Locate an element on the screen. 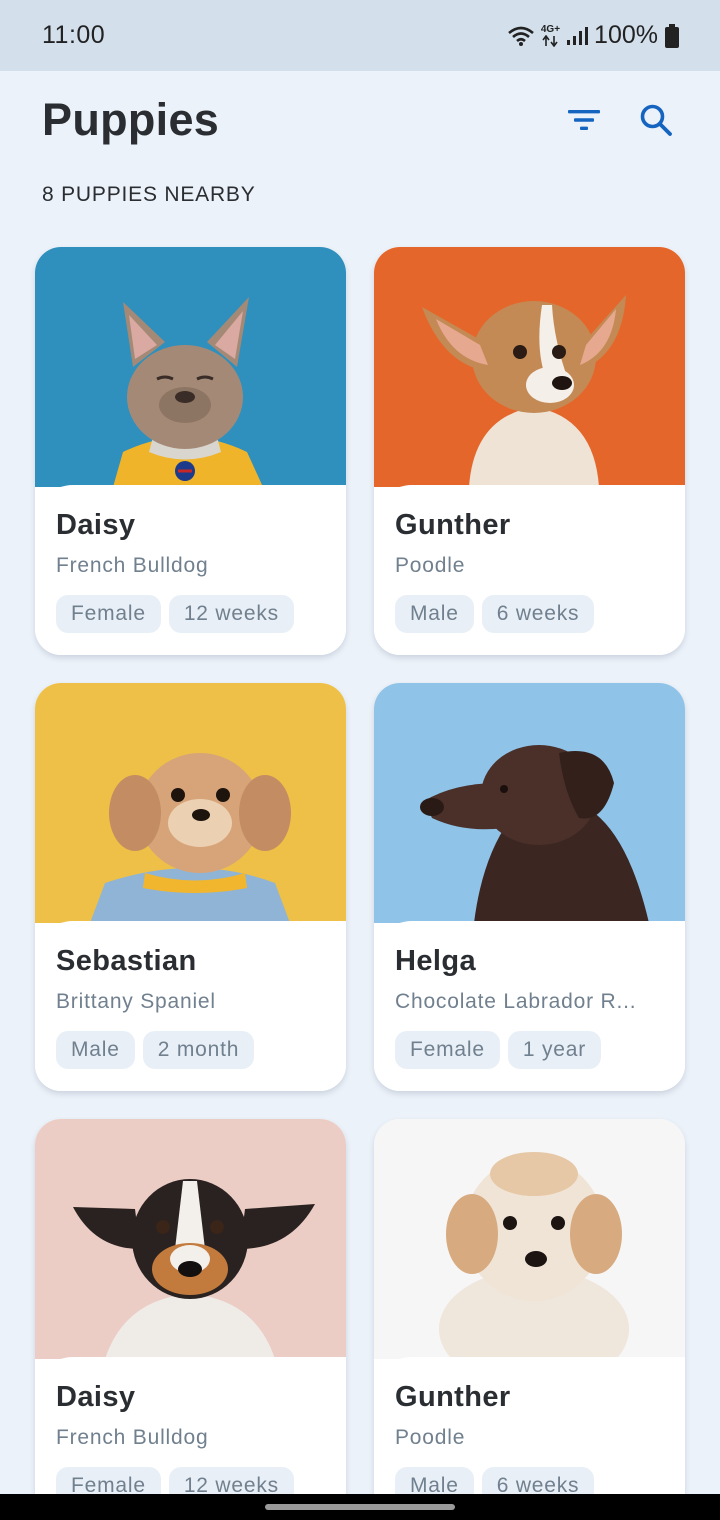 The image size is (720, 1520). puppy-tags: Male 6 weeks is located at coordinates (529, 614).